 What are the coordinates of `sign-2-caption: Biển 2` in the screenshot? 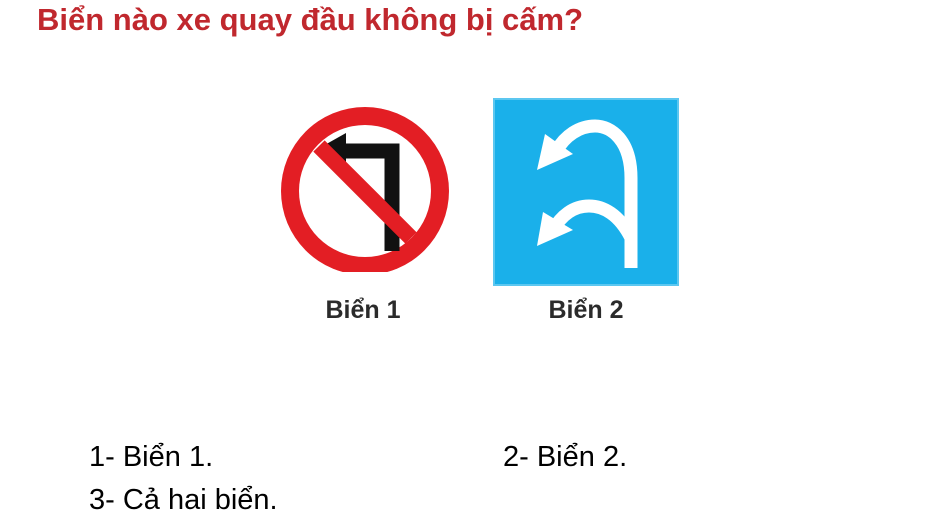 It's located at (586, 310).